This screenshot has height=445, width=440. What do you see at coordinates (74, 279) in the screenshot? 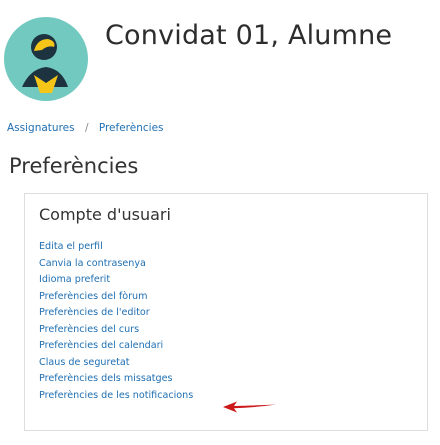
I see `link-preferred-language: Idioma preferit` at bounding box center [74, 279].